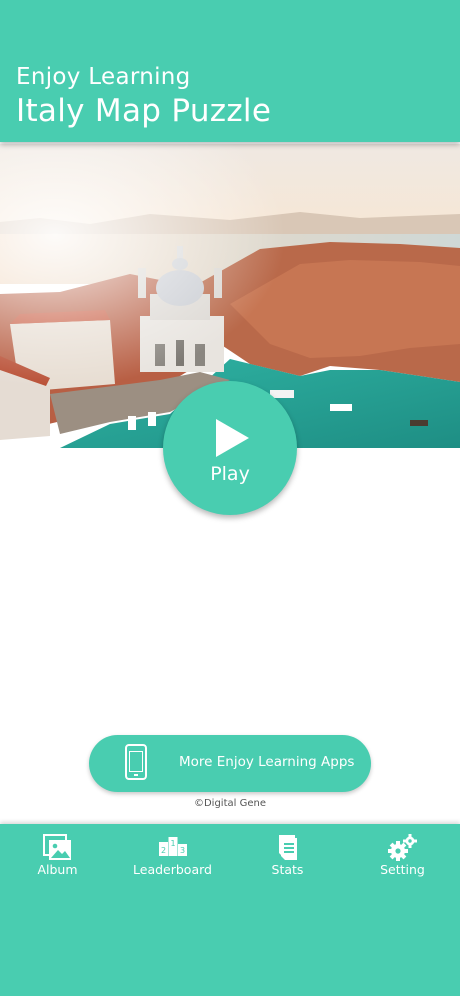 Image resolution: width=460 pixels, height=996 pixels. I want to click on gears-icon, so click(402, 848).